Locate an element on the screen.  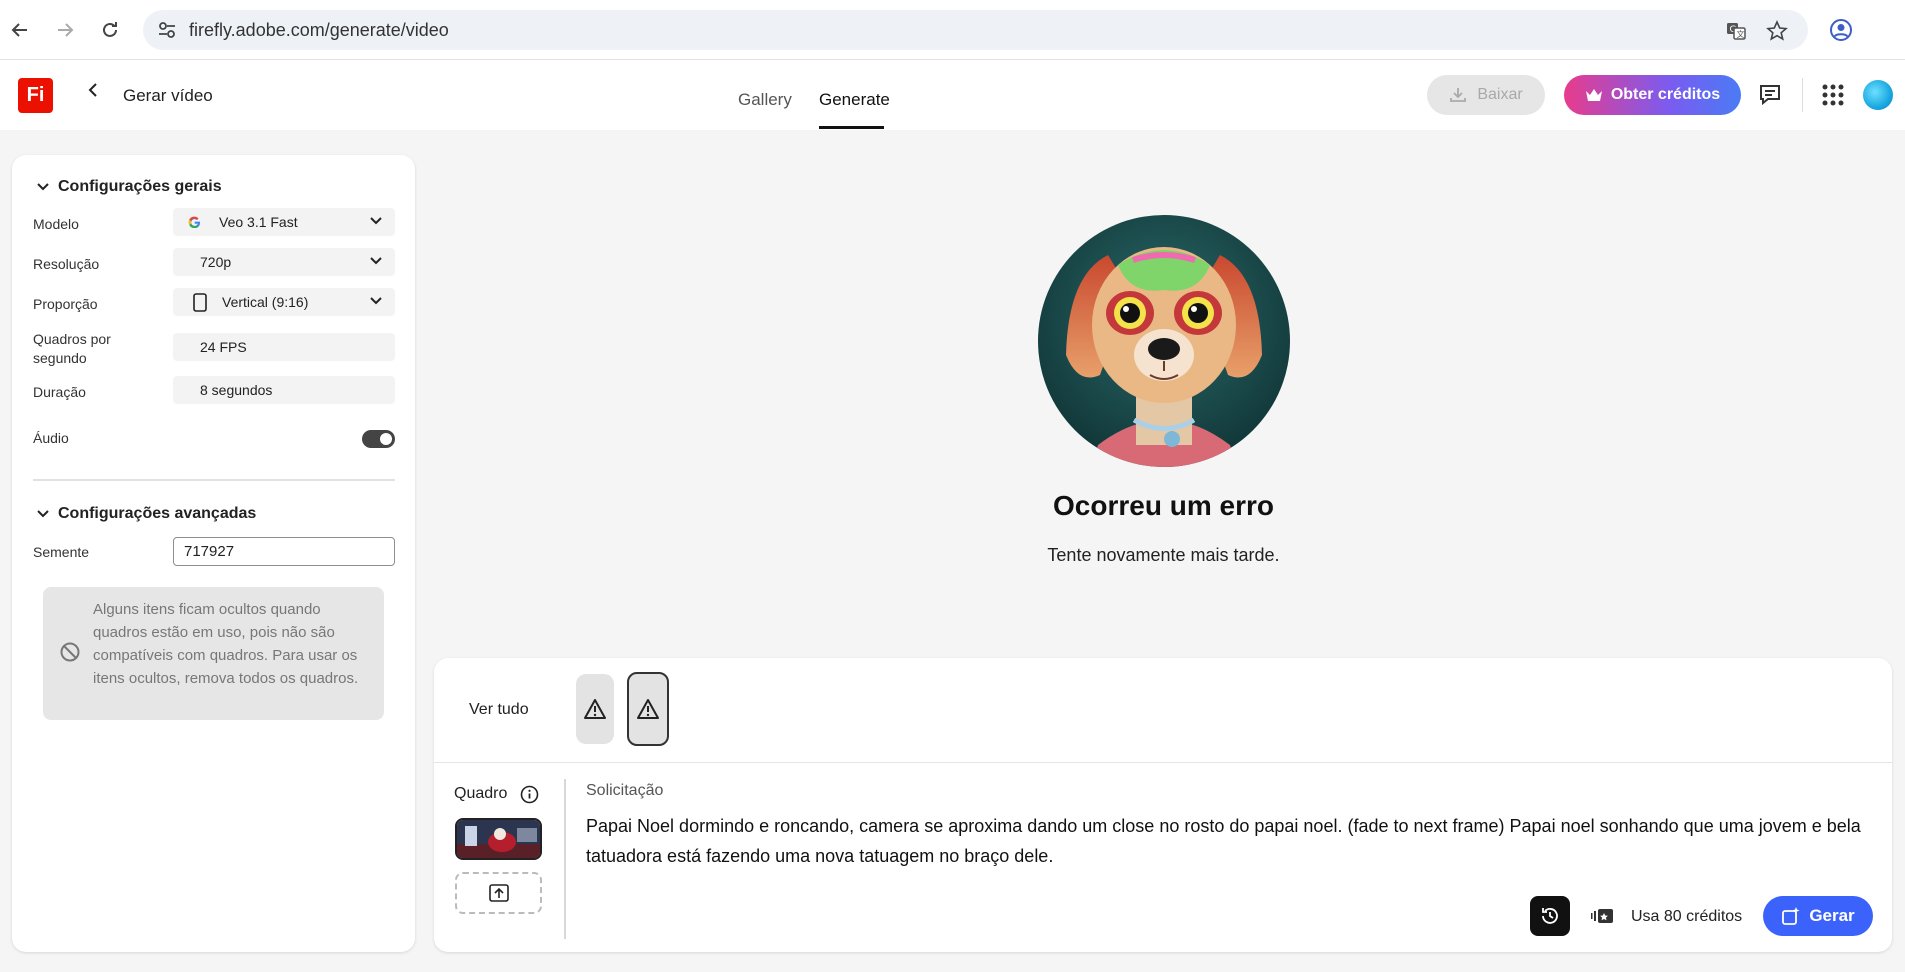
get-credits-button: Obter créditos is located at coordinates (1652, 95).